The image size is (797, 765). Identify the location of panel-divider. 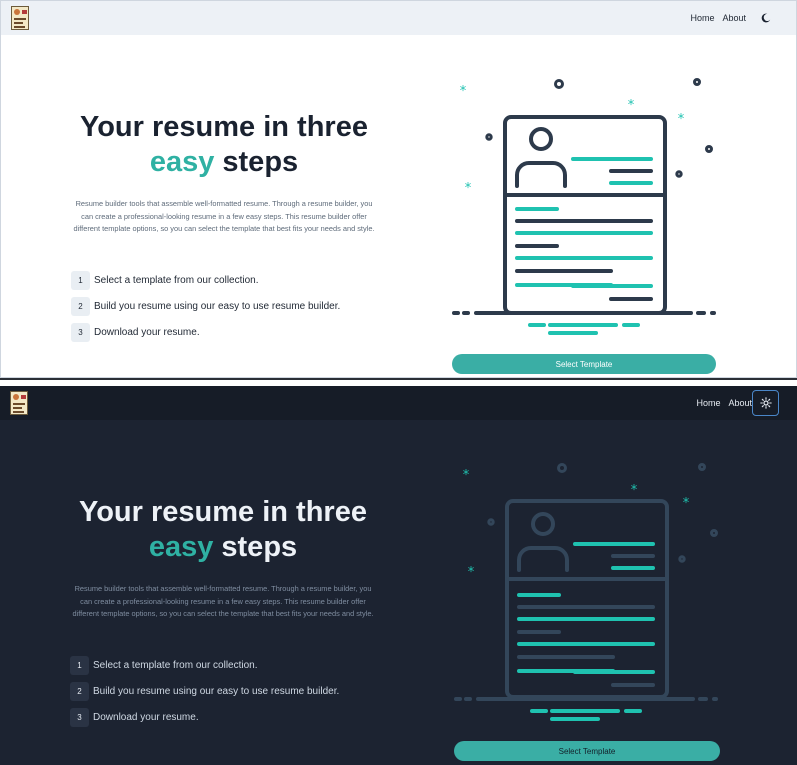
(398, 382).